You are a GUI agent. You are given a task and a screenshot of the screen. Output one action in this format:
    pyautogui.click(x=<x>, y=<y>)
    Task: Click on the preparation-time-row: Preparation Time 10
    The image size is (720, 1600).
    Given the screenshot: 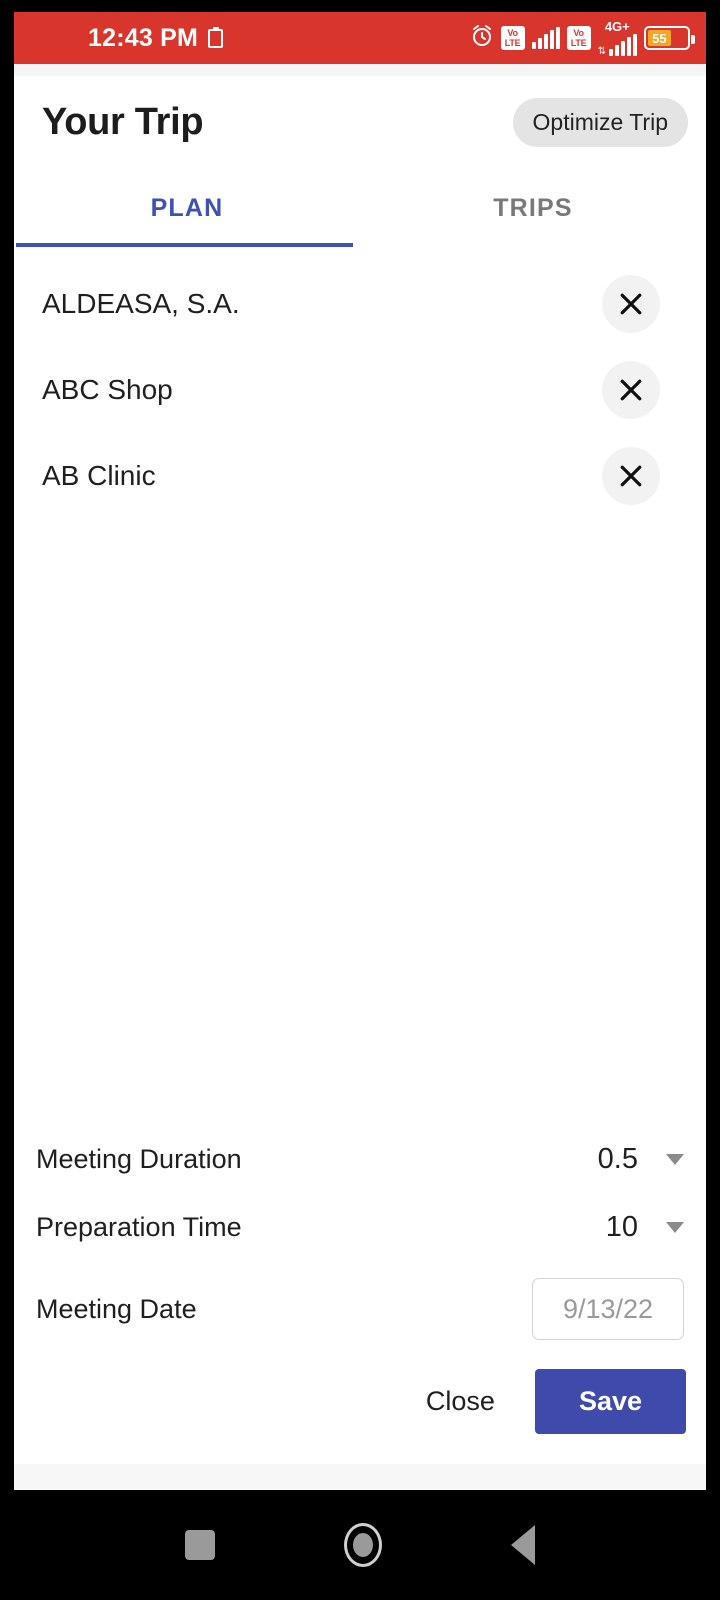 What is the action you would take?
    pyautogui.click(x=360, y=1227)
    